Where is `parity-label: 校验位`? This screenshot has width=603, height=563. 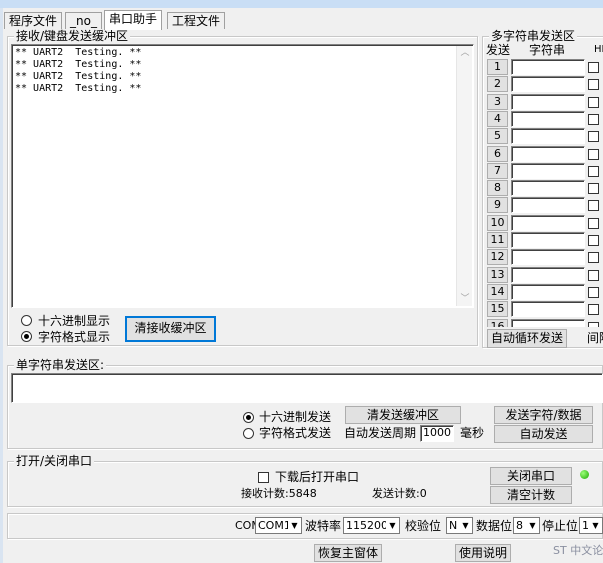 parity-label: 校验位 is located at coordinates (423, 526).